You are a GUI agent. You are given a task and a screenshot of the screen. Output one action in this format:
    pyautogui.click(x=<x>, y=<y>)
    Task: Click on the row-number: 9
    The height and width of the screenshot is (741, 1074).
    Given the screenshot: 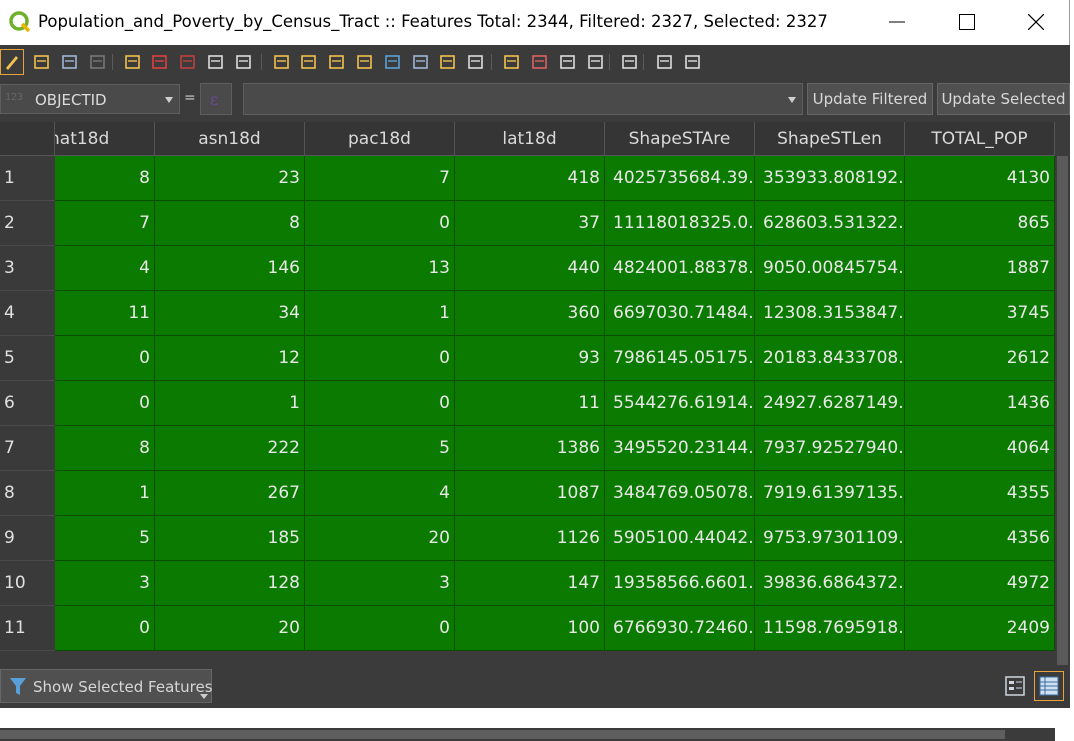 What is the action you would take?
    pyautogui.click(x=27, y=538)
    